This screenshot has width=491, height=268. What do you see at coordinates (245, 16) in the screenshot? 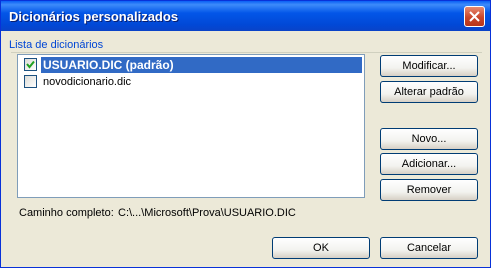
I see `title-bar: Dicionários personalizados` at bounding box center [245, 16].